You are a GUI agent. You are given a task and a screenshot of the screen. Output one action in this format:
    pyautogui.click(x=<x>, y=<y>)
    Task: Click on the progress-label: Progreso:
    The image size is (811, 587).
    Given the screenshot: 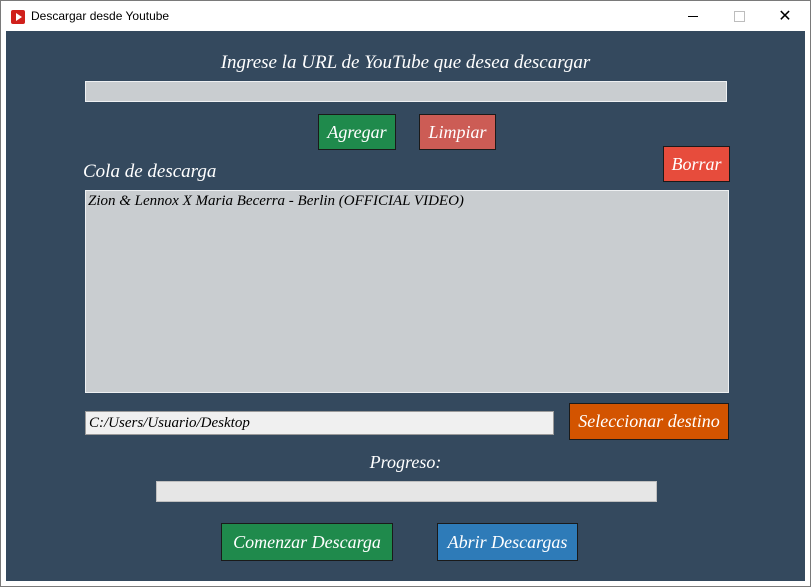 What is the action you would take?
    pyautogui.click(x=405, y=462)
    